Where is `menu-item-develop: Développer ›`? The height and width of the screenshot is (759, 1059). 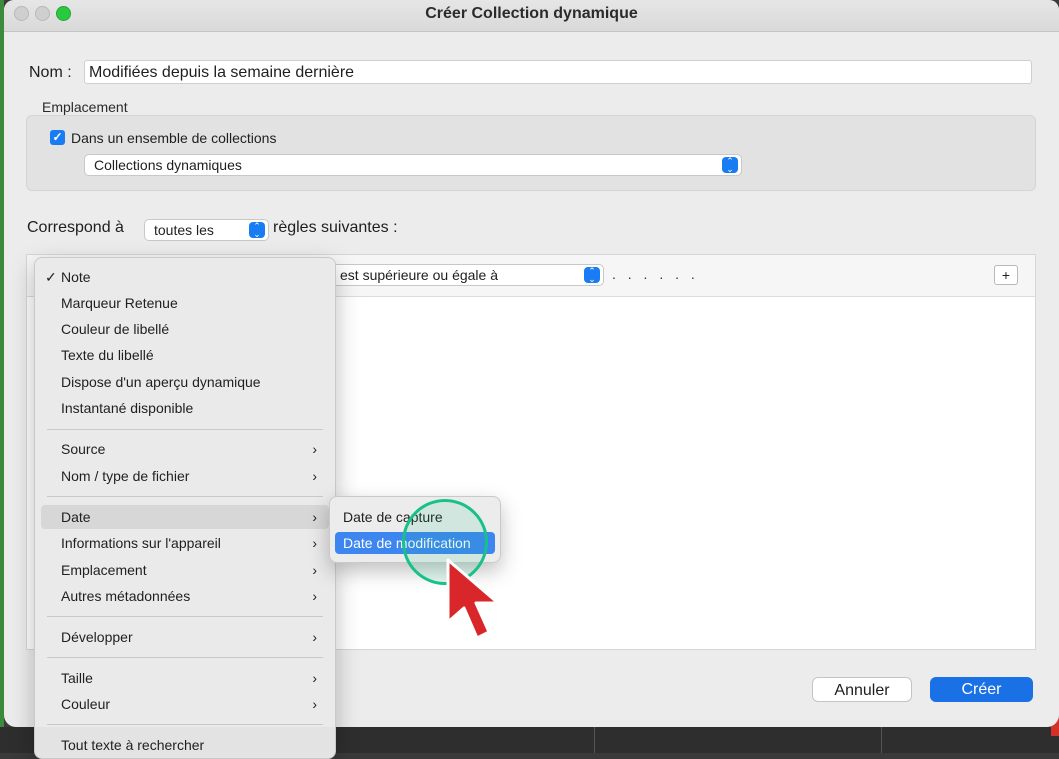 menu-item-develop: Développer › is located at coordinates (185, 637).